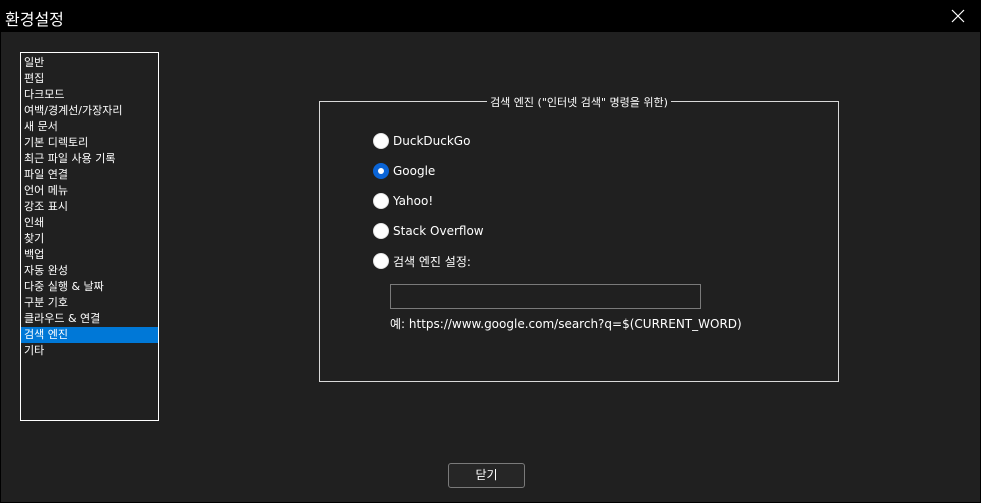  I want to click on category-item-autocompletion: 자동 완성, so click(89, 271).